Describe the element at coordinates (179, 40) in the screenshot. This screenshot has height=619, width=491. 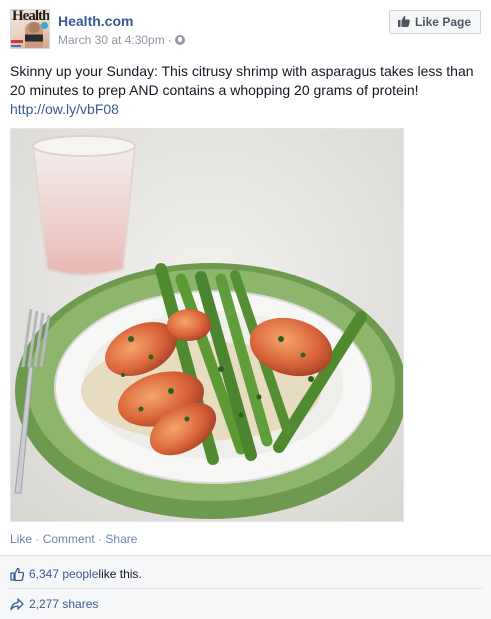
I see `globe-icon` at that location.